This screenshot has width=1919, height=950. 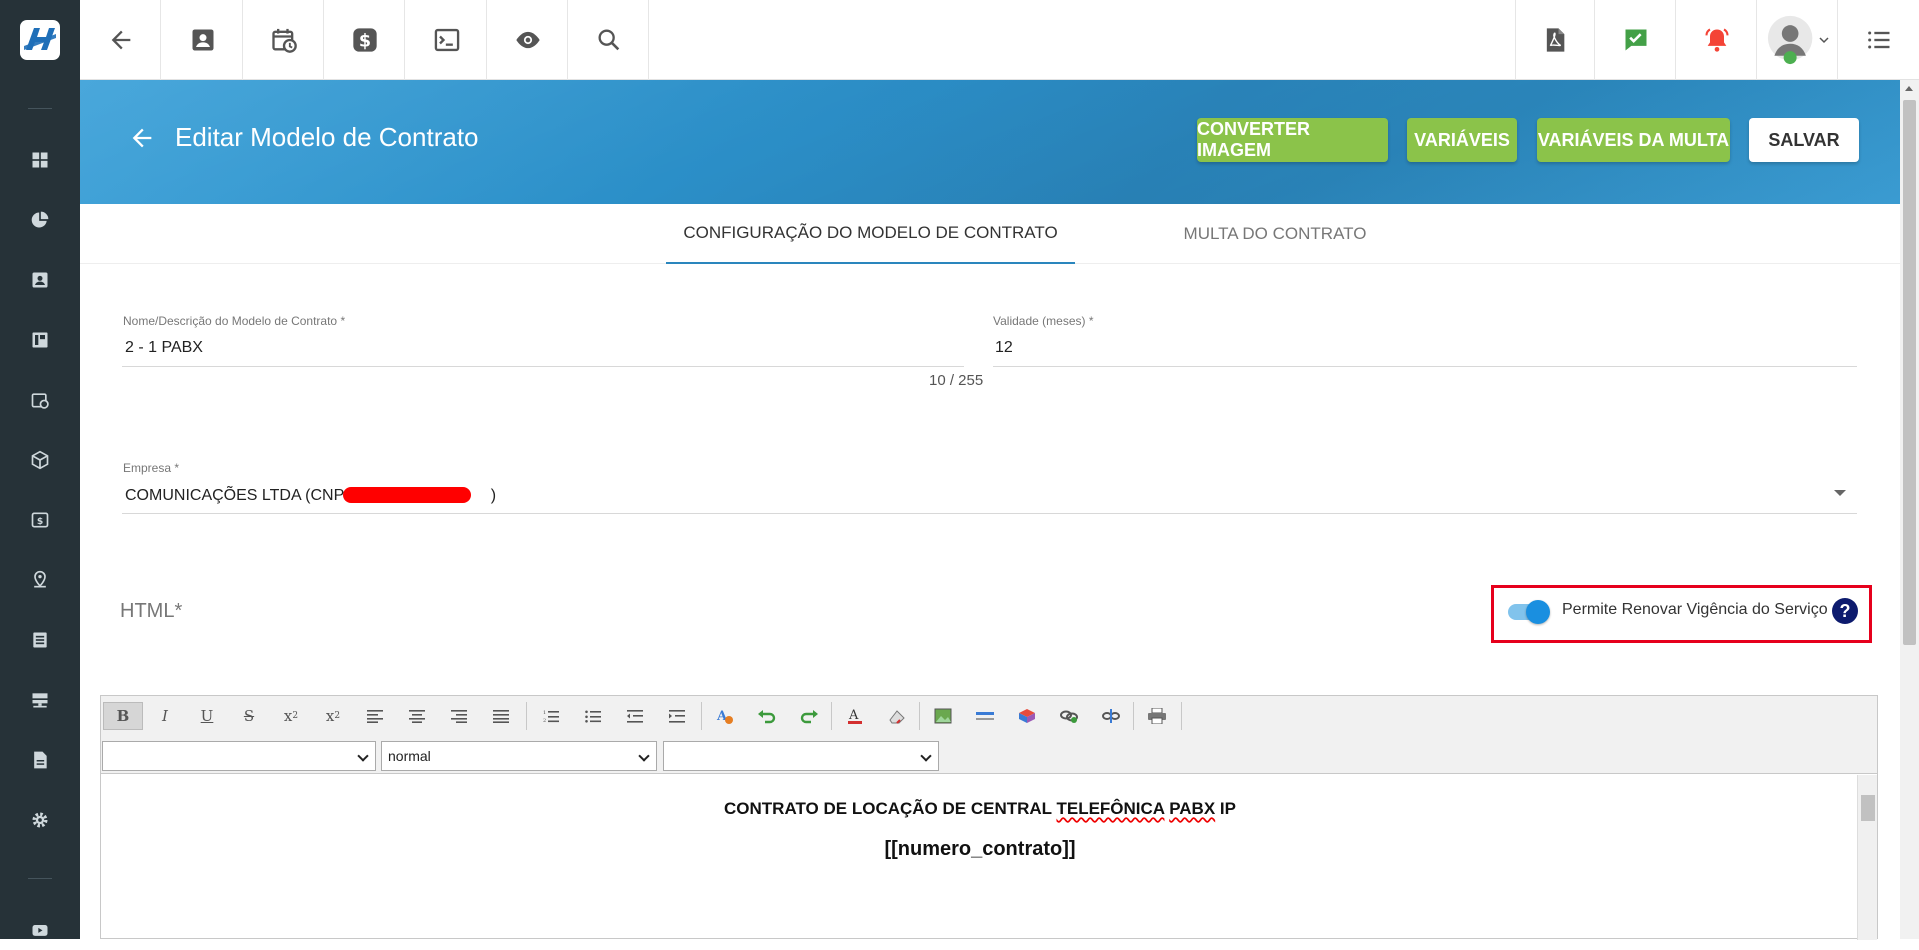 I want to click on dropdown-caret-icon, so click(x=1840, y=493).